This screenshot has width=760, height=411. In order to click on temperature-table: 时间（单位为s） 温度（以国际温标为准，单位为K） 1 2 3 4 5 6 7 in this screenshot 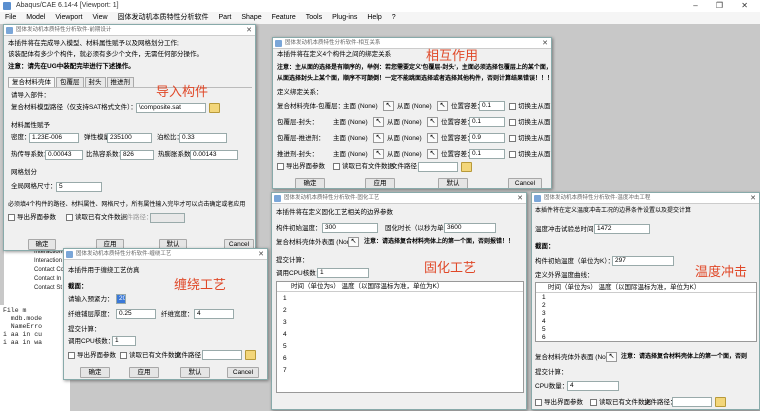, I will do `click(400, 337)`.